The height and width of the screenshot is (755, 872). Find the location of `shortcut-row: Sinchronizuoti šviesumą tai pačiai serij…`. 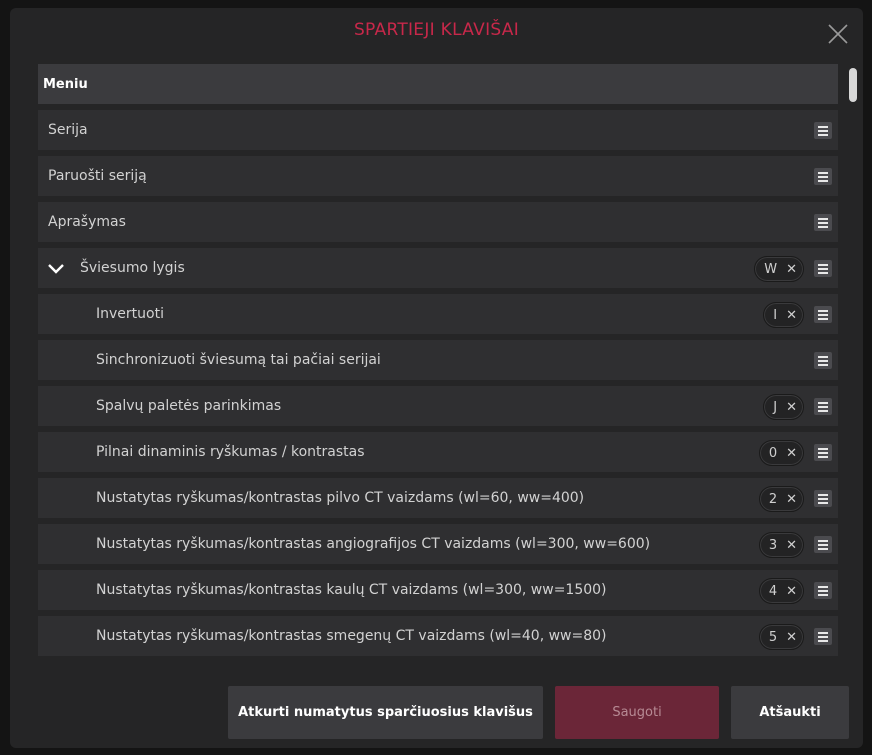

shortcut-row: Sinchronizuoti šviesumą tai pačiai serij… is located at coordinates (438, 360).